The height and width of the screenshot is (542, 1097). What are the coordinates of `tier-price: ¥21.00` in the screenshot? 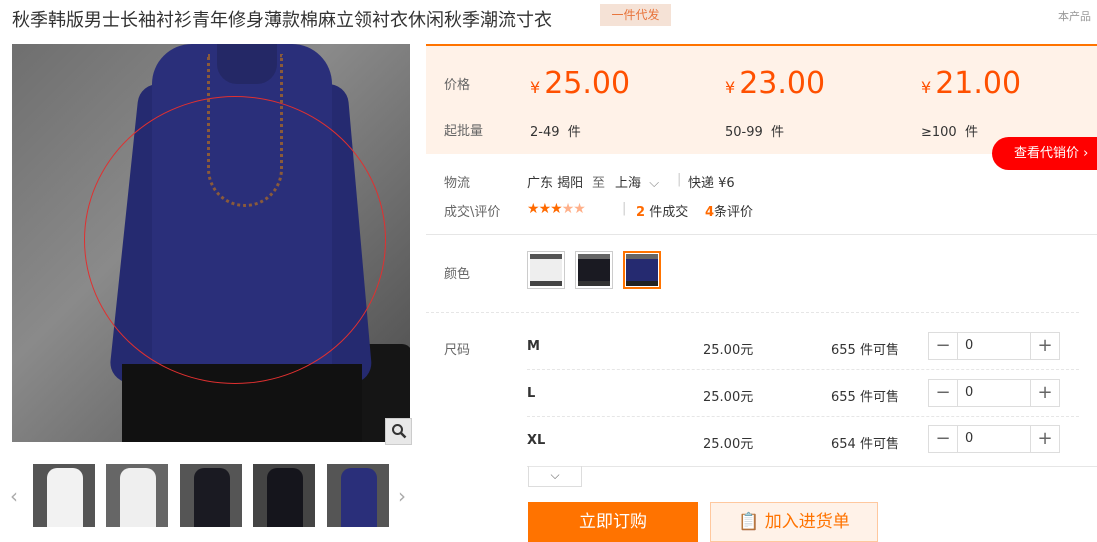 It's located at (971, 83).